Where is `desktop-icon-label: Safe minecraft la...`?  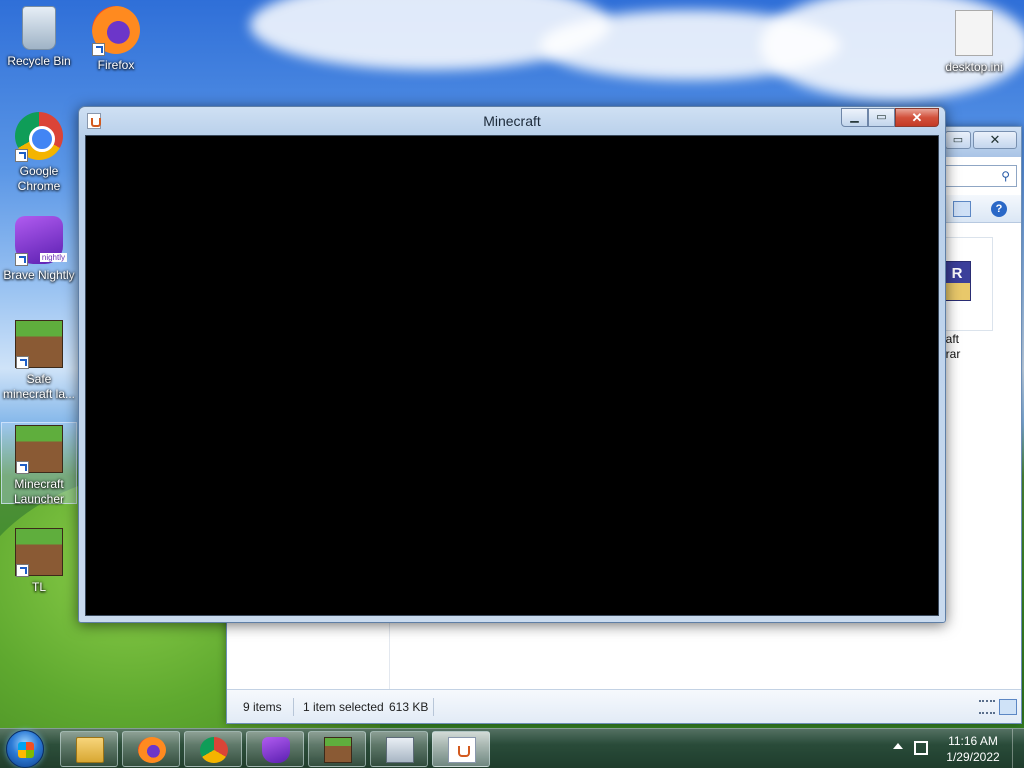
desktop-icon-label: Safe minecraft la... is located at coordinates (39, 386).